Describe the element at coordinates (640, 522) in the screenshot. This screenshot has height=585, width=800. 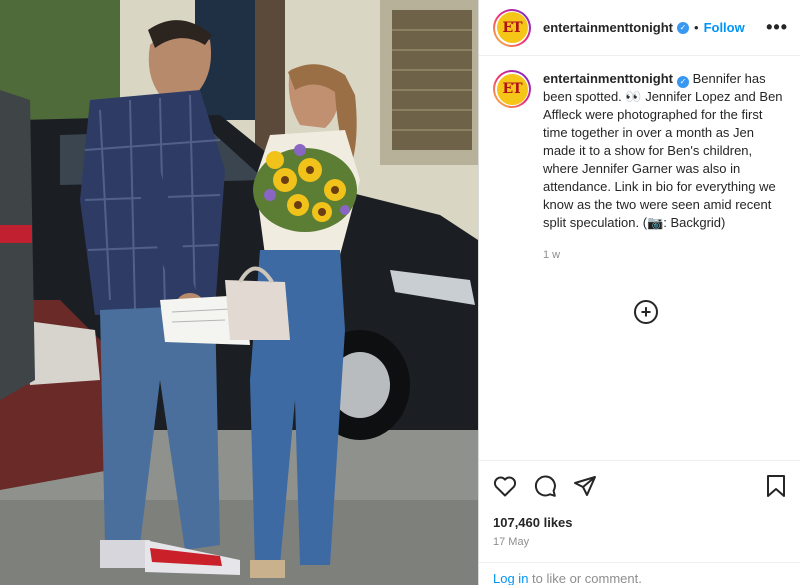
I see `likes-count: 107,460 likes` at that location.